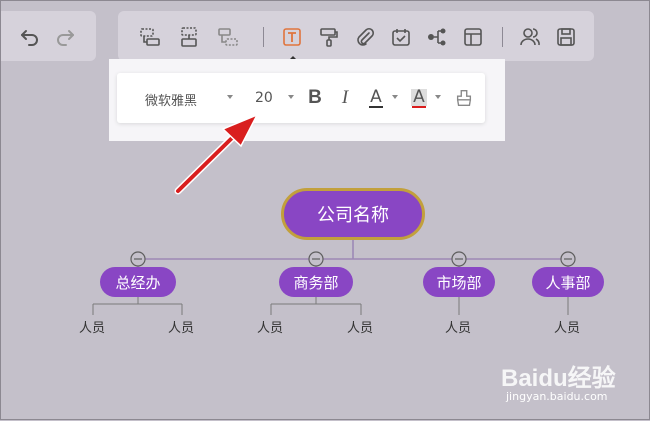 The image size is (650, 421). What do you see at coordinates (568, 282) in the screenshot?
I see `topic-hr-dept: 人事部` at bounding box center [568, 282].